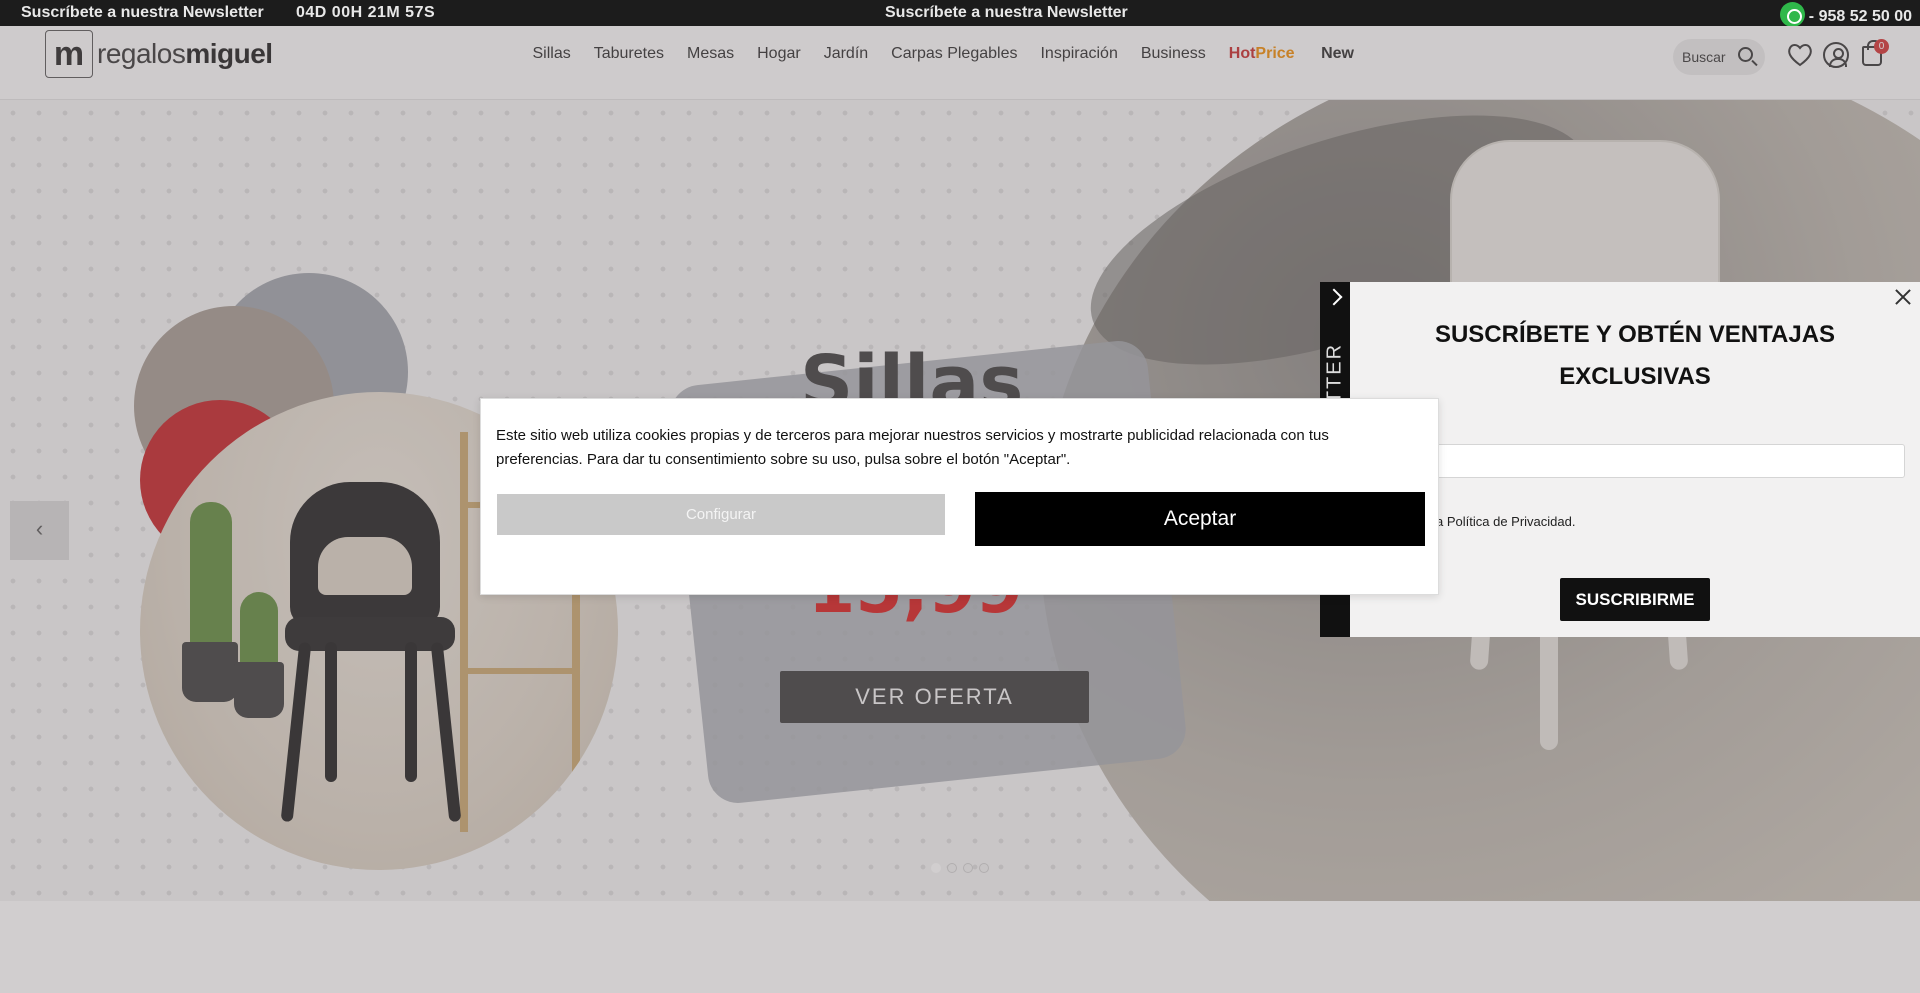  I want to click on newsletter-email-input, so click(1647, 461).